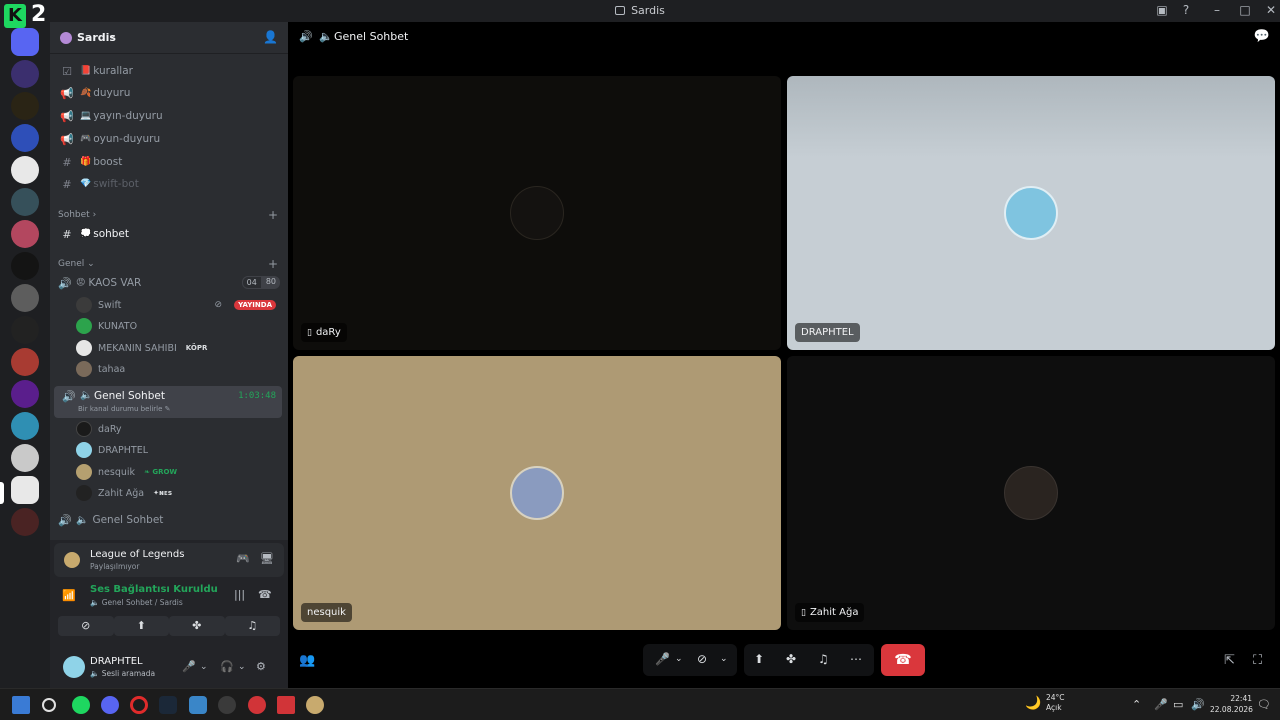 The image size is (1280, 720). What do you see at coordinates (154, 589) in the screenshot?
I see `voice-connection-status: Ses Bağlantısı Kuruldu` at bounding box center [154, 589].